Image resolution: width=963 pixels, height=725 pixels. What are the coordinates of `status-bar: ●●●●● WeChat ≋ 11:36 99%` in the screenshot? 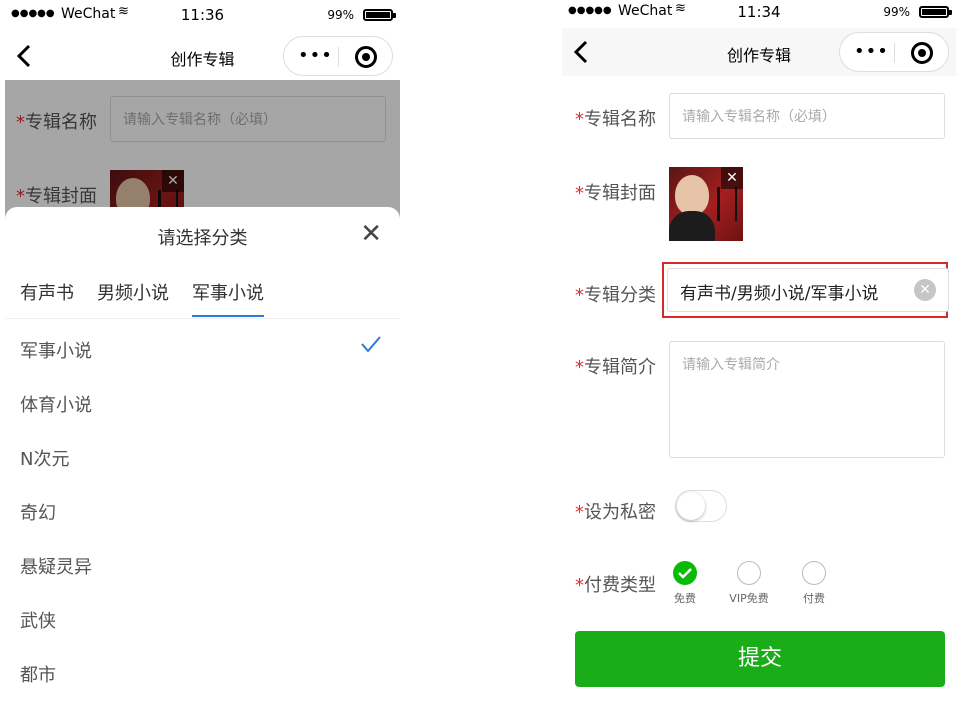 It's located at (202, 16).